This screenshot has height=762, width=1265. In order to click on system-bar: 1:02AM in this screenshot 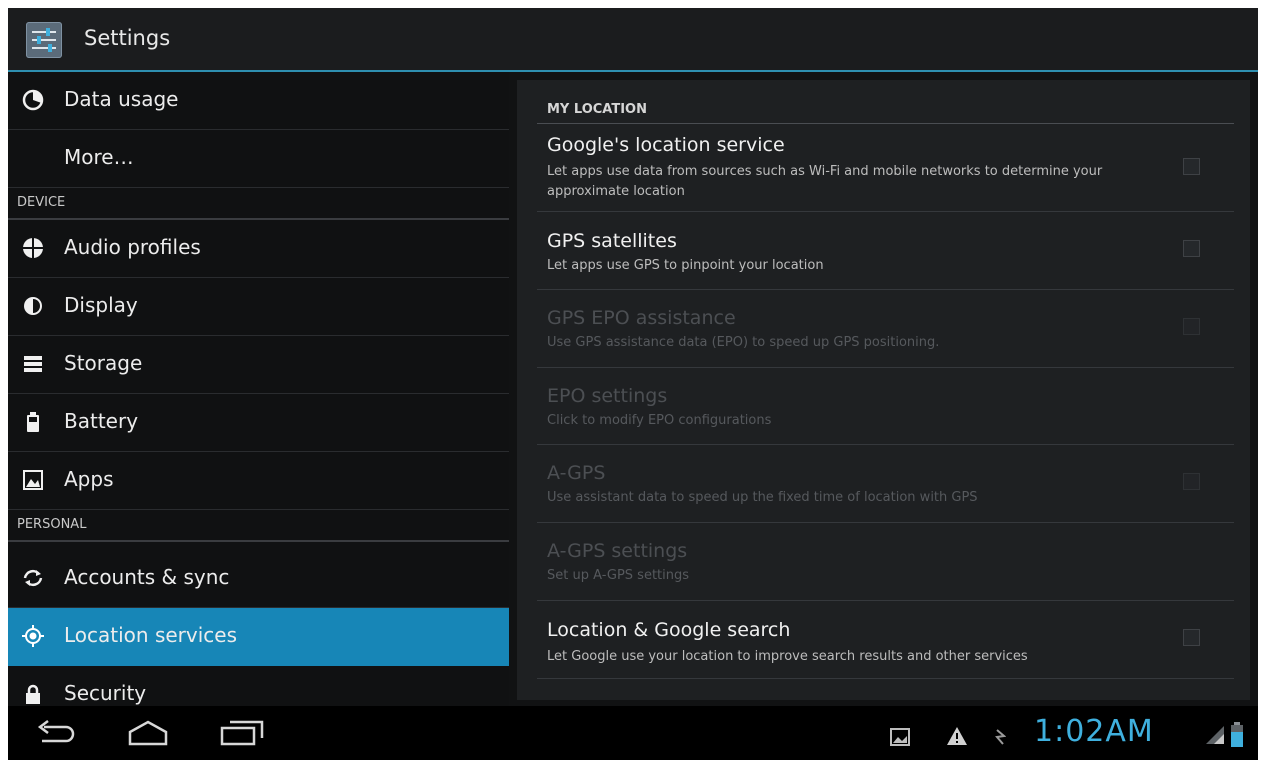, I will do `click(633, 733)`.